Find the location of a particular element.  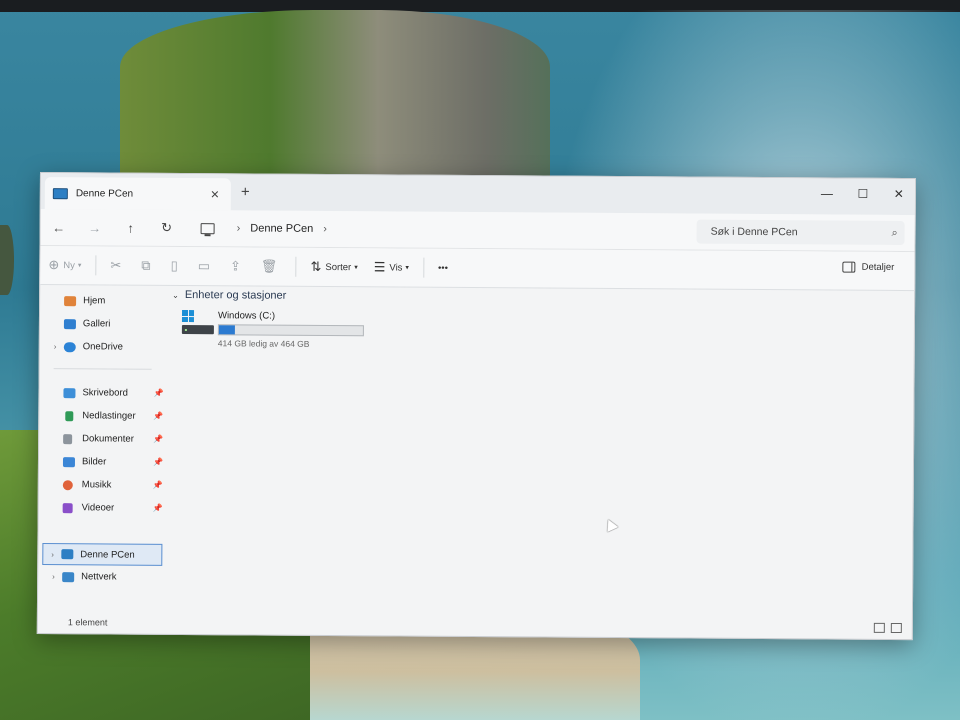

sidebar-item-bilder: Bilder 📌 is located at coordinates (102, 462).